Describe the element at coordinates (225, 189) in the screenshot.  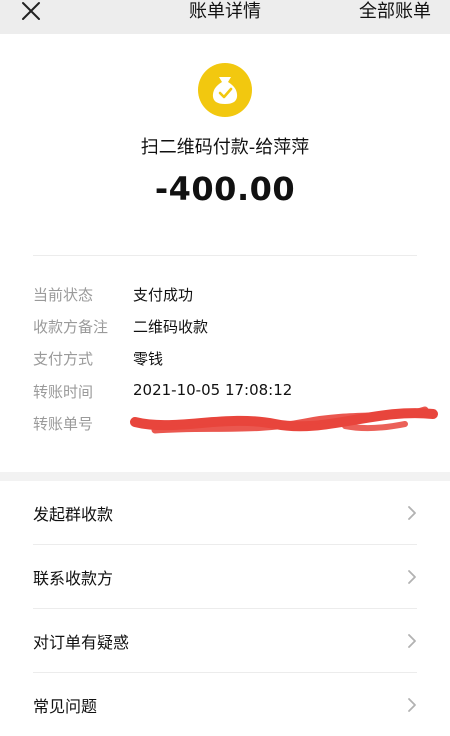
I see `payment-amount: -400.00` at that location.